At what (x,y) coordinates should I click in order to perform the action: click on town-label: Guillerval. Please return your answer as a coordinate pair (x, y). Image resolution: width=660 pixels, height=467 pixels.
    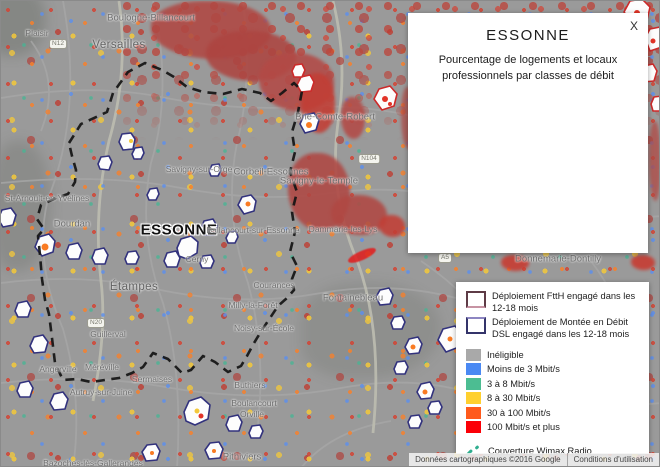
    Looking at the image, I should click on (108, 334).